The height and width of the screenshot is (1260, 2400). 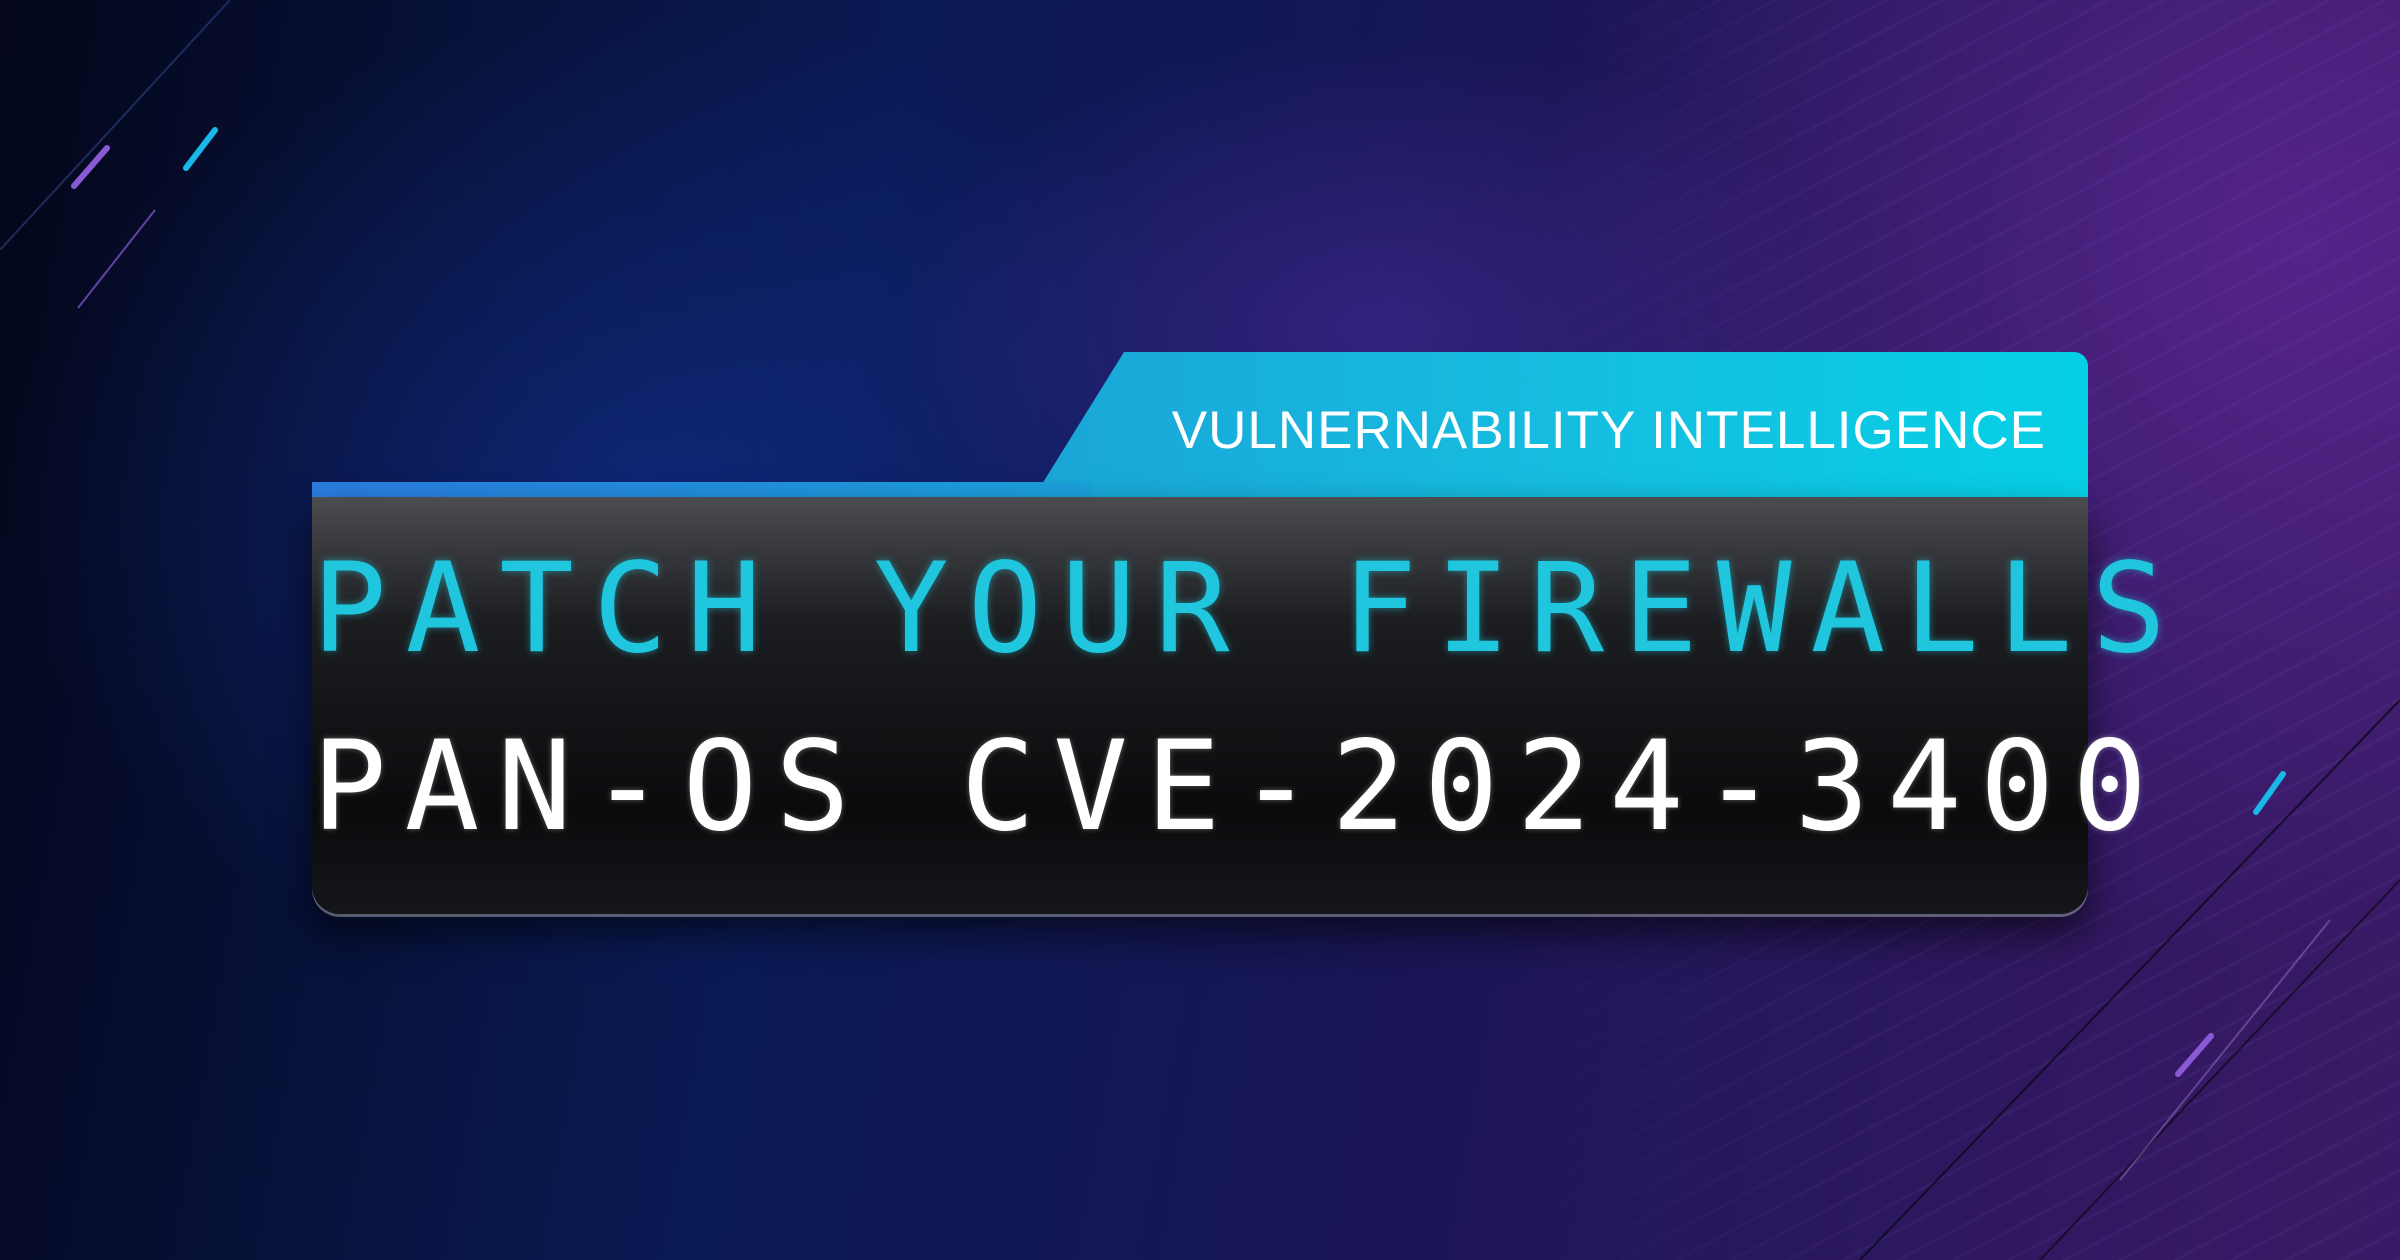 I want to click on category-tab: VULNERNABILITY INTELLIGENCE, so click(x=1561, y=424).